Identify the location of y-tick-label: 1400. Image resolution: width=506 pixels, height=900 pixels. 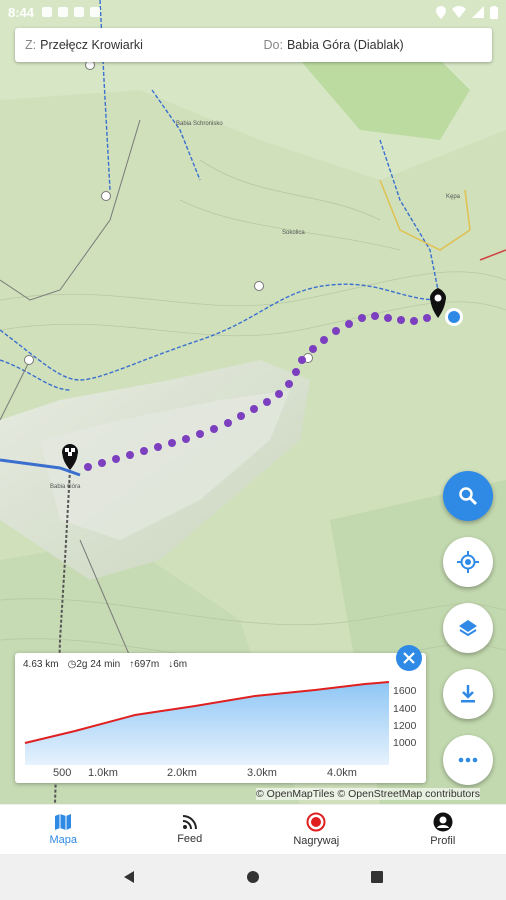
(405, 709).